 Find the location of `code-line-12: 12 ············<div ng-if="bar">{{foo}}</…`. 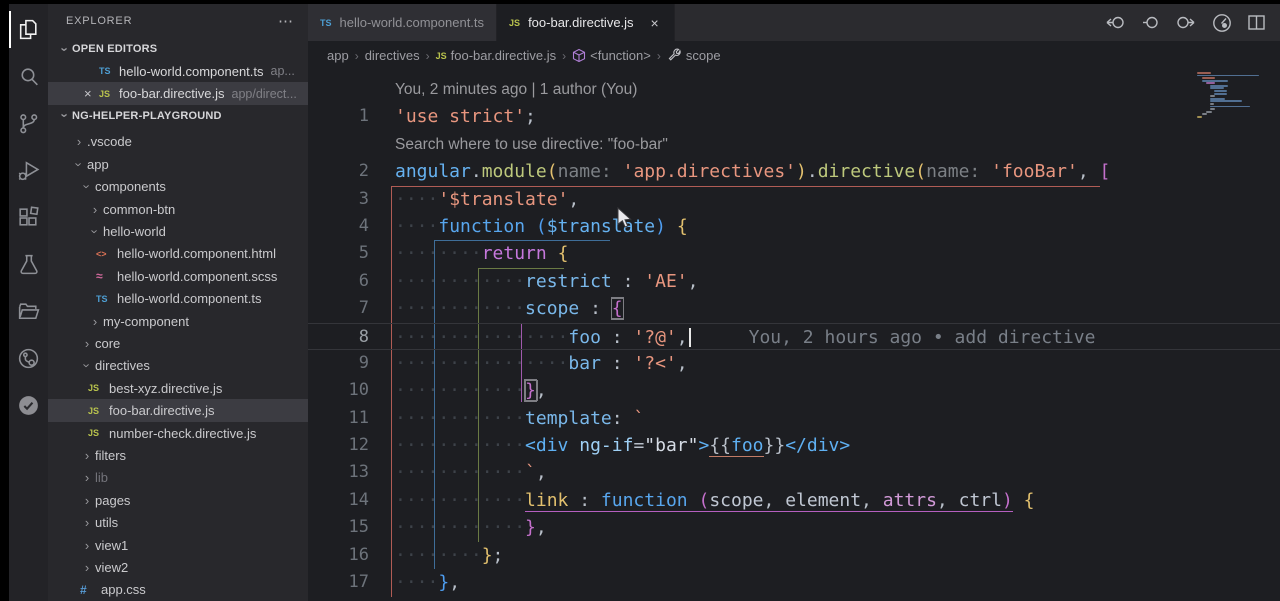

code-line-12: 12 ············<div ng-if="bar">{{foo}}</… is located at coordinates (794, 445).